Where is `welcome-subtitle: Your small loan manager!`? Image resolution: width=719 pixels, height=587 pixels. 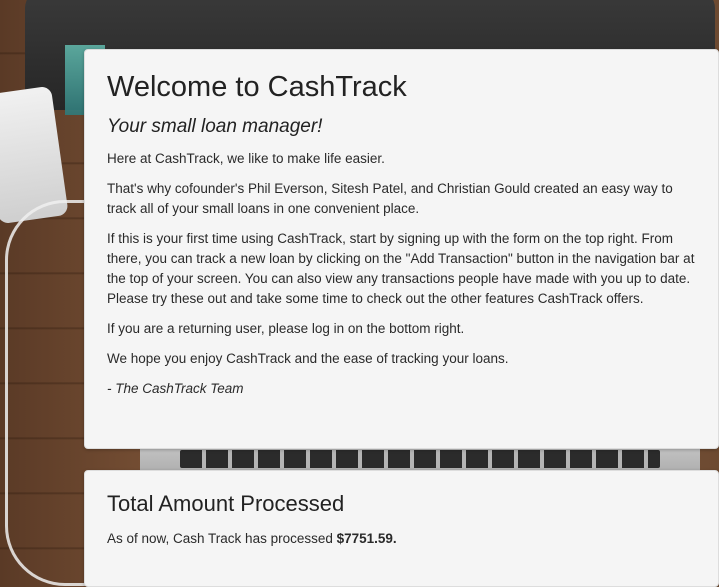
welcome-subtitle: Your small loan manager! is located at coordinates (215, 126).